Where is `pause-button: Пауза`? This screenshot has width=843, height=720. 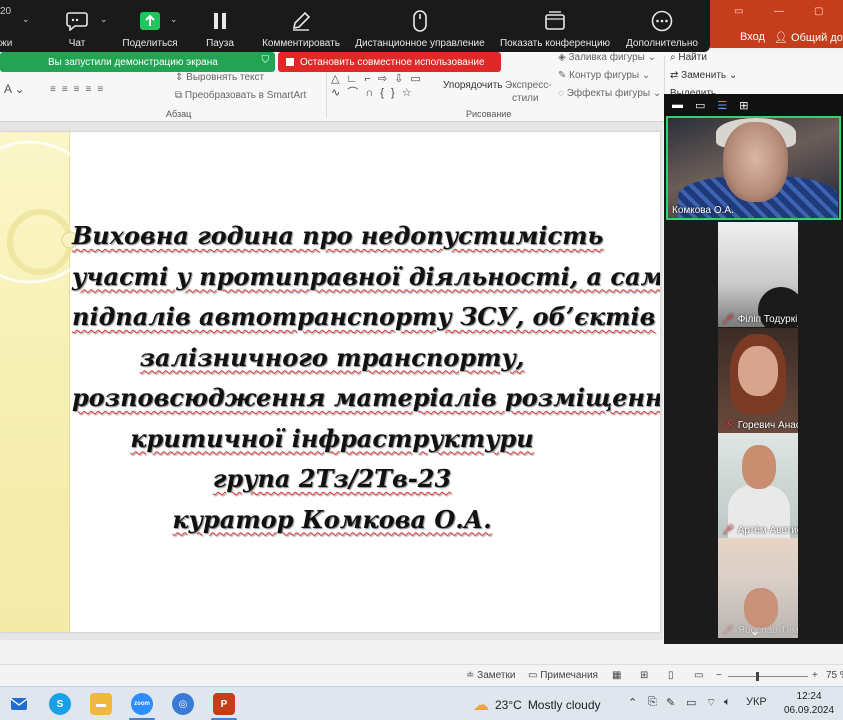
pause-button: Пауза is located at coordinates (220, 28).